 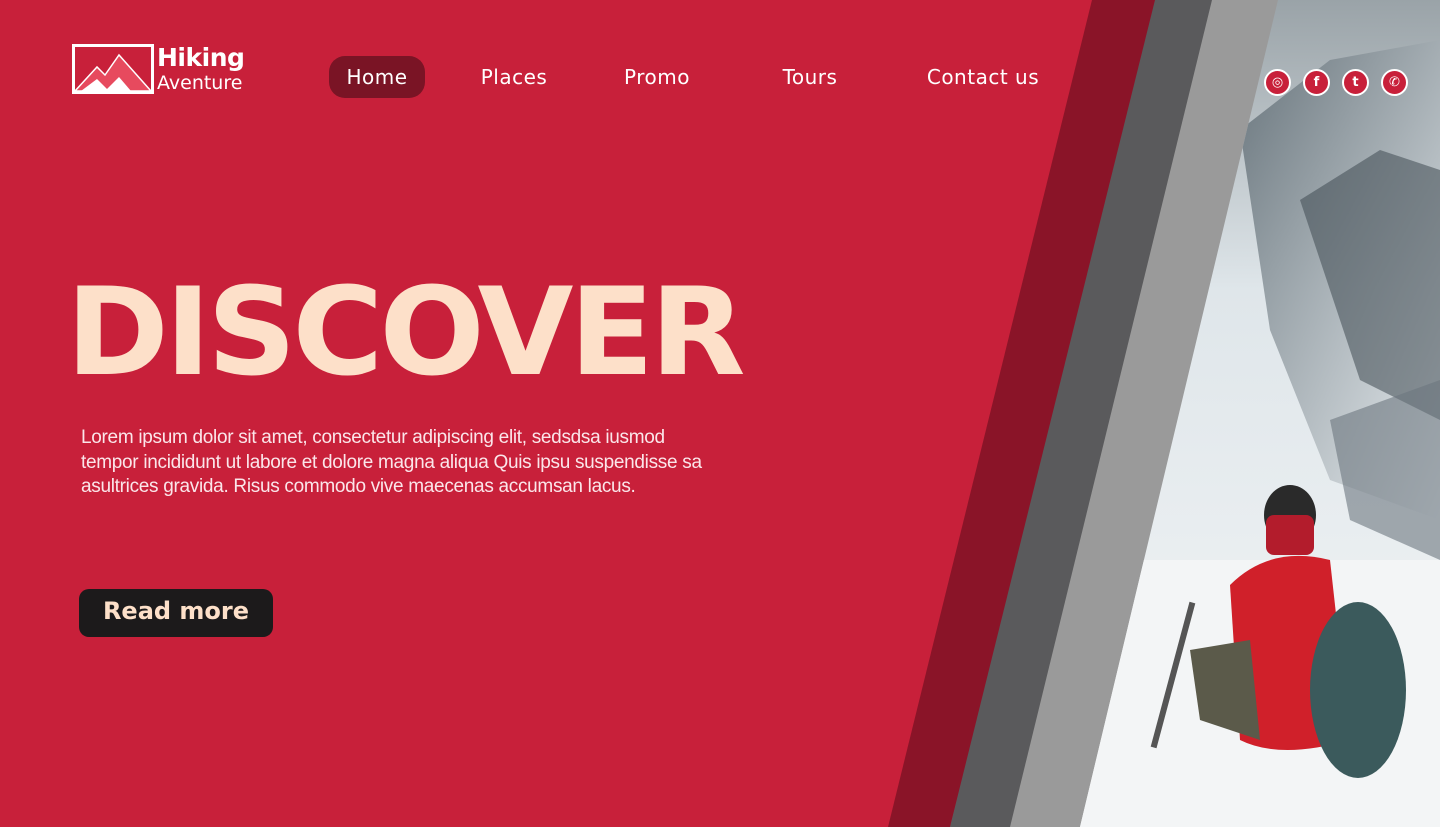 I want to click on main-nav: Home Places Promo Tours Contact us, so click(x=699, y=77).